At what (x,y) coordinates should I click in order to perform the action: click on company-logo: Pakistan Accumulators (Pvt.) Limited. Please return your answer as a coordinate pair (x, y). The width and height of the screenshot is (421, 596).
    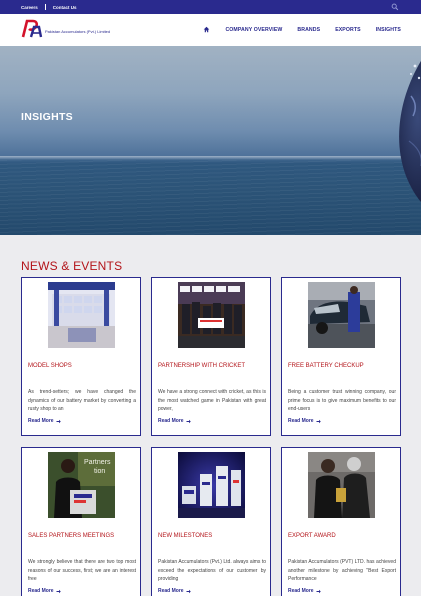
    Looking at the image, I should click on (65, 29).